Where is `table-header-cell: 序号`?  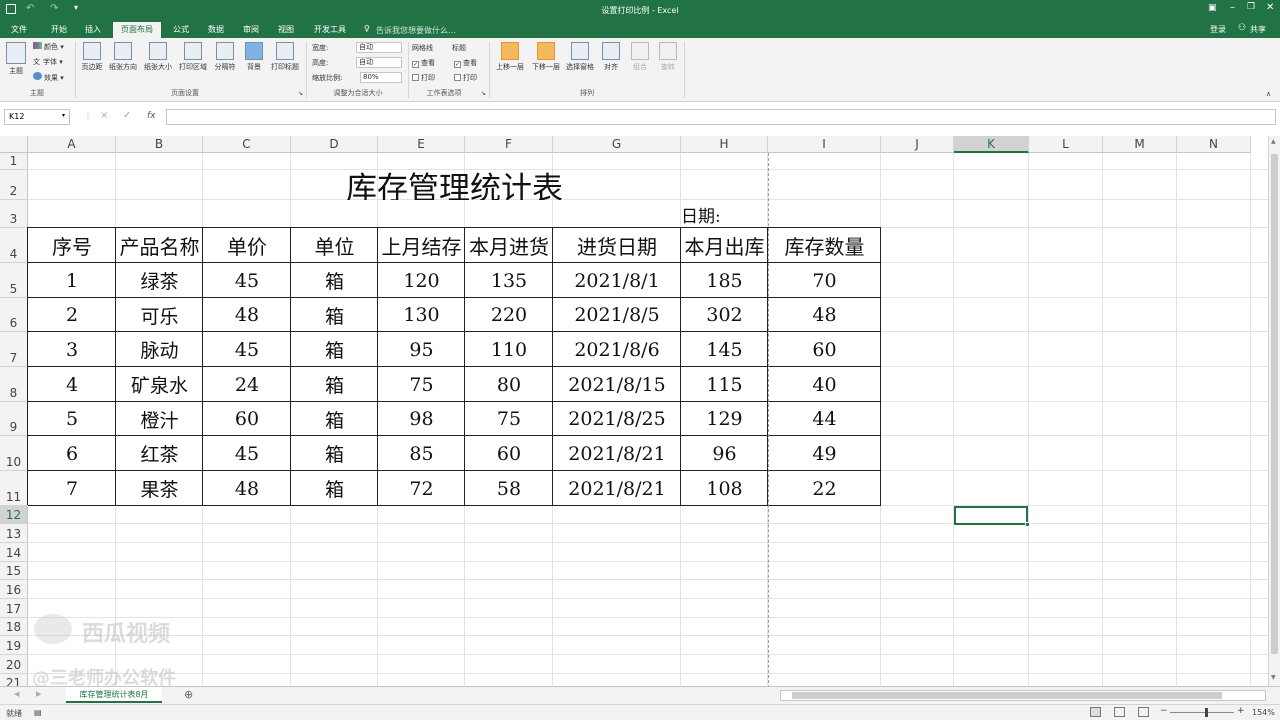
table-header-cell: 序号 is located at coordinates (72, 245).